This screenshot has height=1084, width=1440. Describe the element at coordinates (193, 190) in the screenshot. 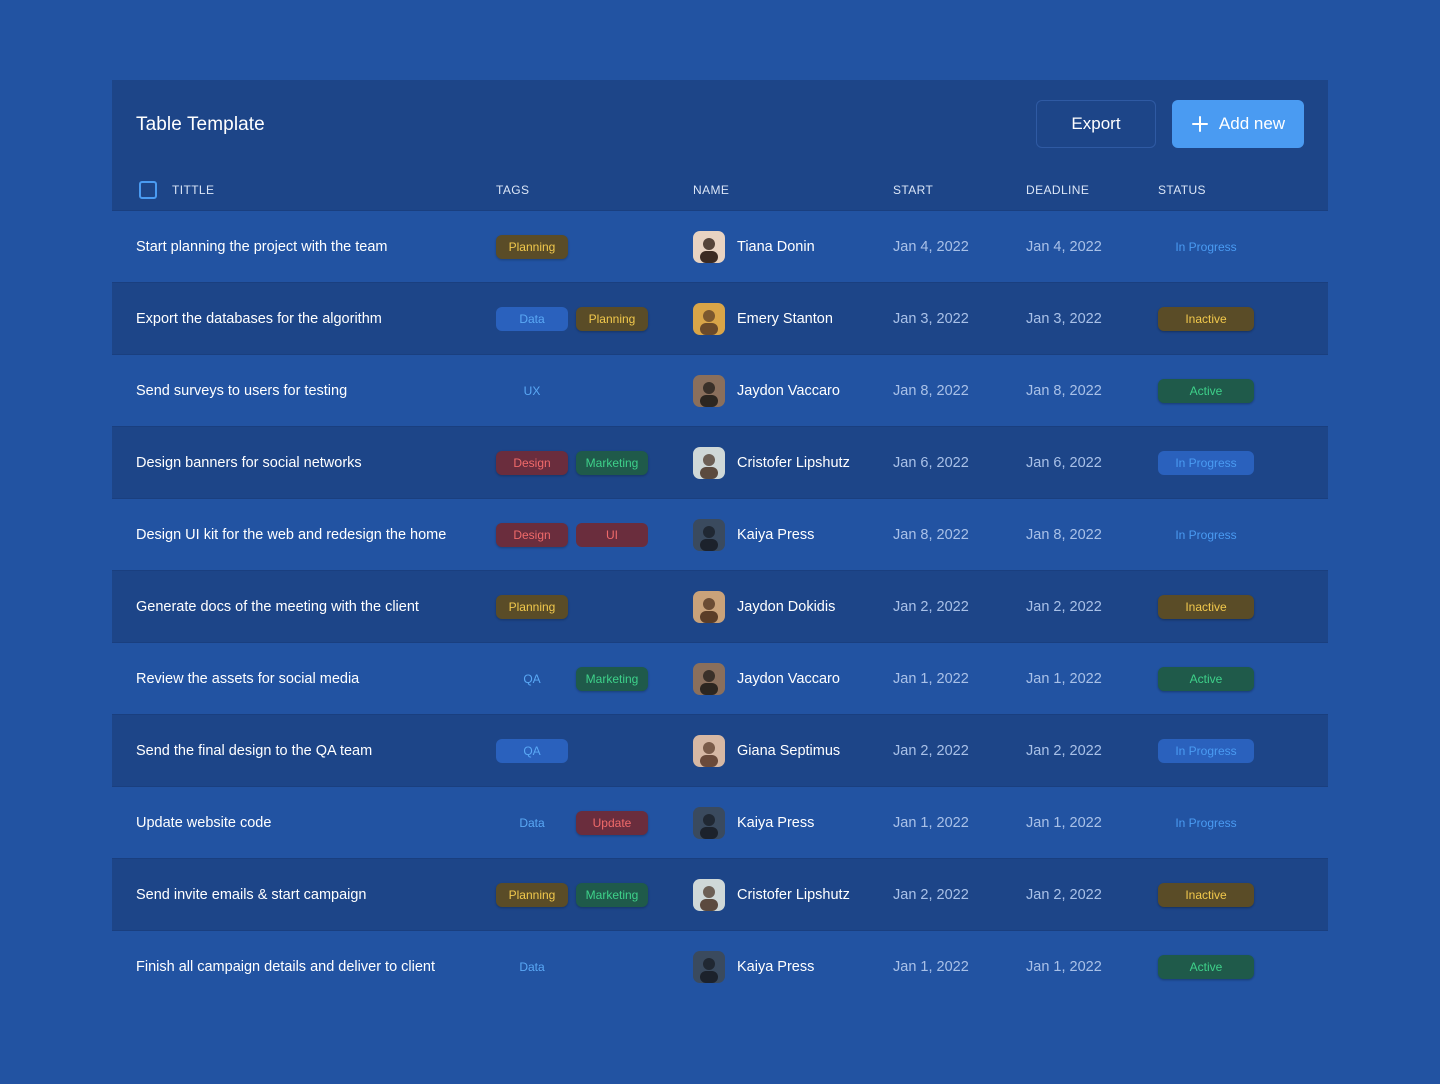

I see `column-header-title: TITTLE` at that location.